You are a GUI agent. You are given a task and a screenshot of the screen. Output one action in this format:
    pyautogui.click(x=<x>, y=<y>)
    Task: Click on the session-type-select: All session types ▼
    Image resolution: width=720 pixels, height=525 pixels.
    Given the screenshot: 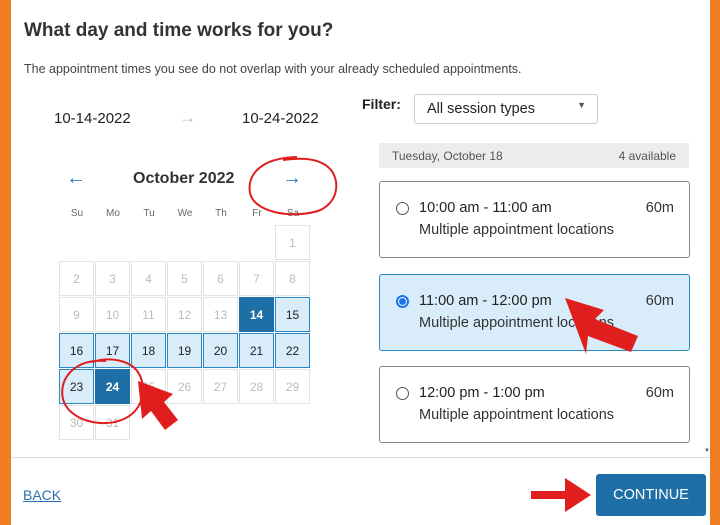 What is the action you would take?
    pyautogui.click(x=506, y=109)
    